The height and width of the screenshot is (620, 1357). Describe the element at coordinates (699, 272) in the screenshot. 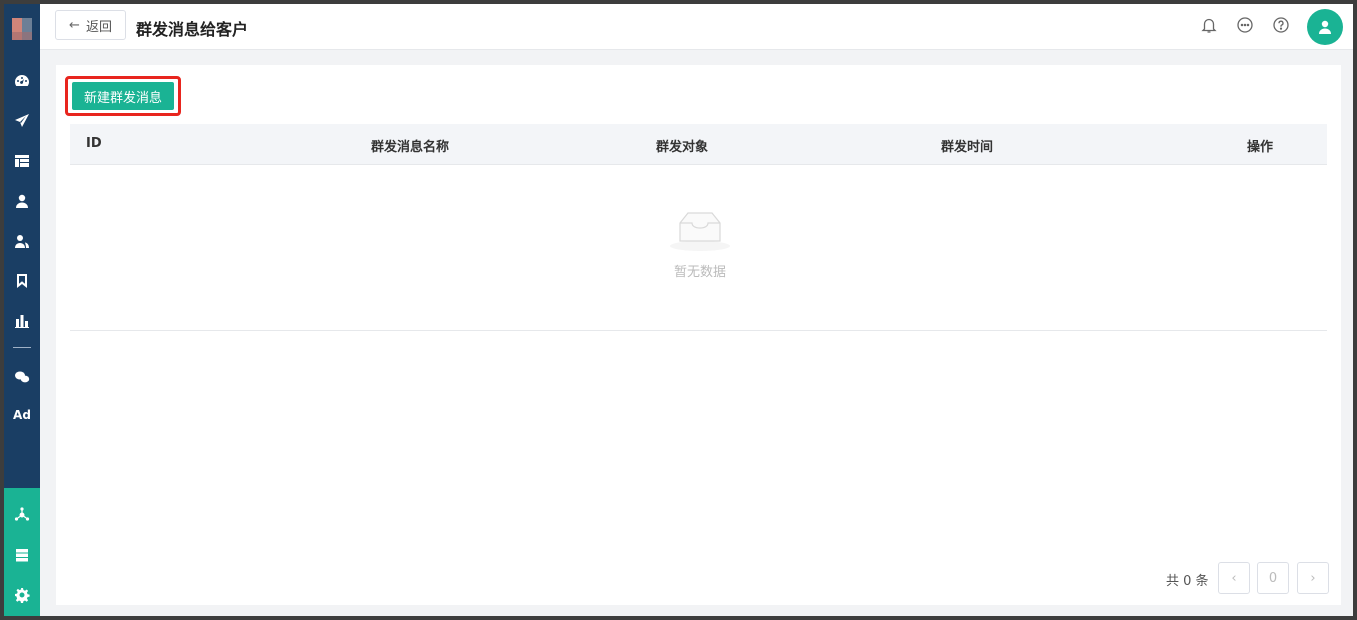

I see `empty-text: 暂无数据` at that location.